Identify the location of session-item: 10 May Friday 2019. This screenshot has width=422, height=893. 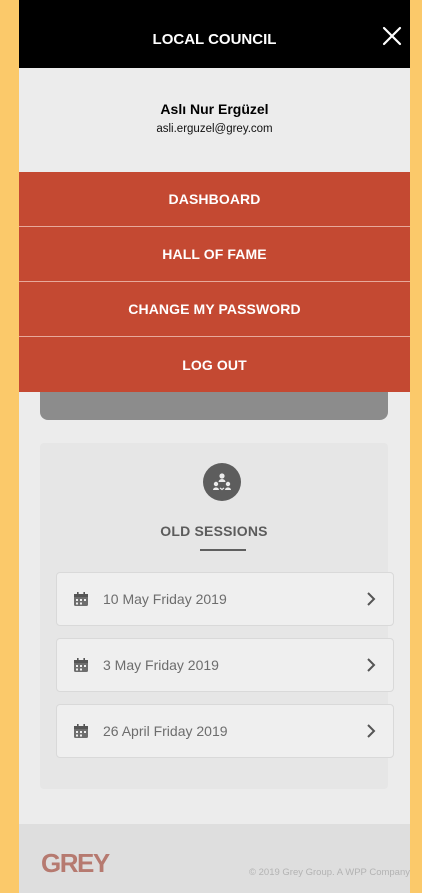
(225, 599).